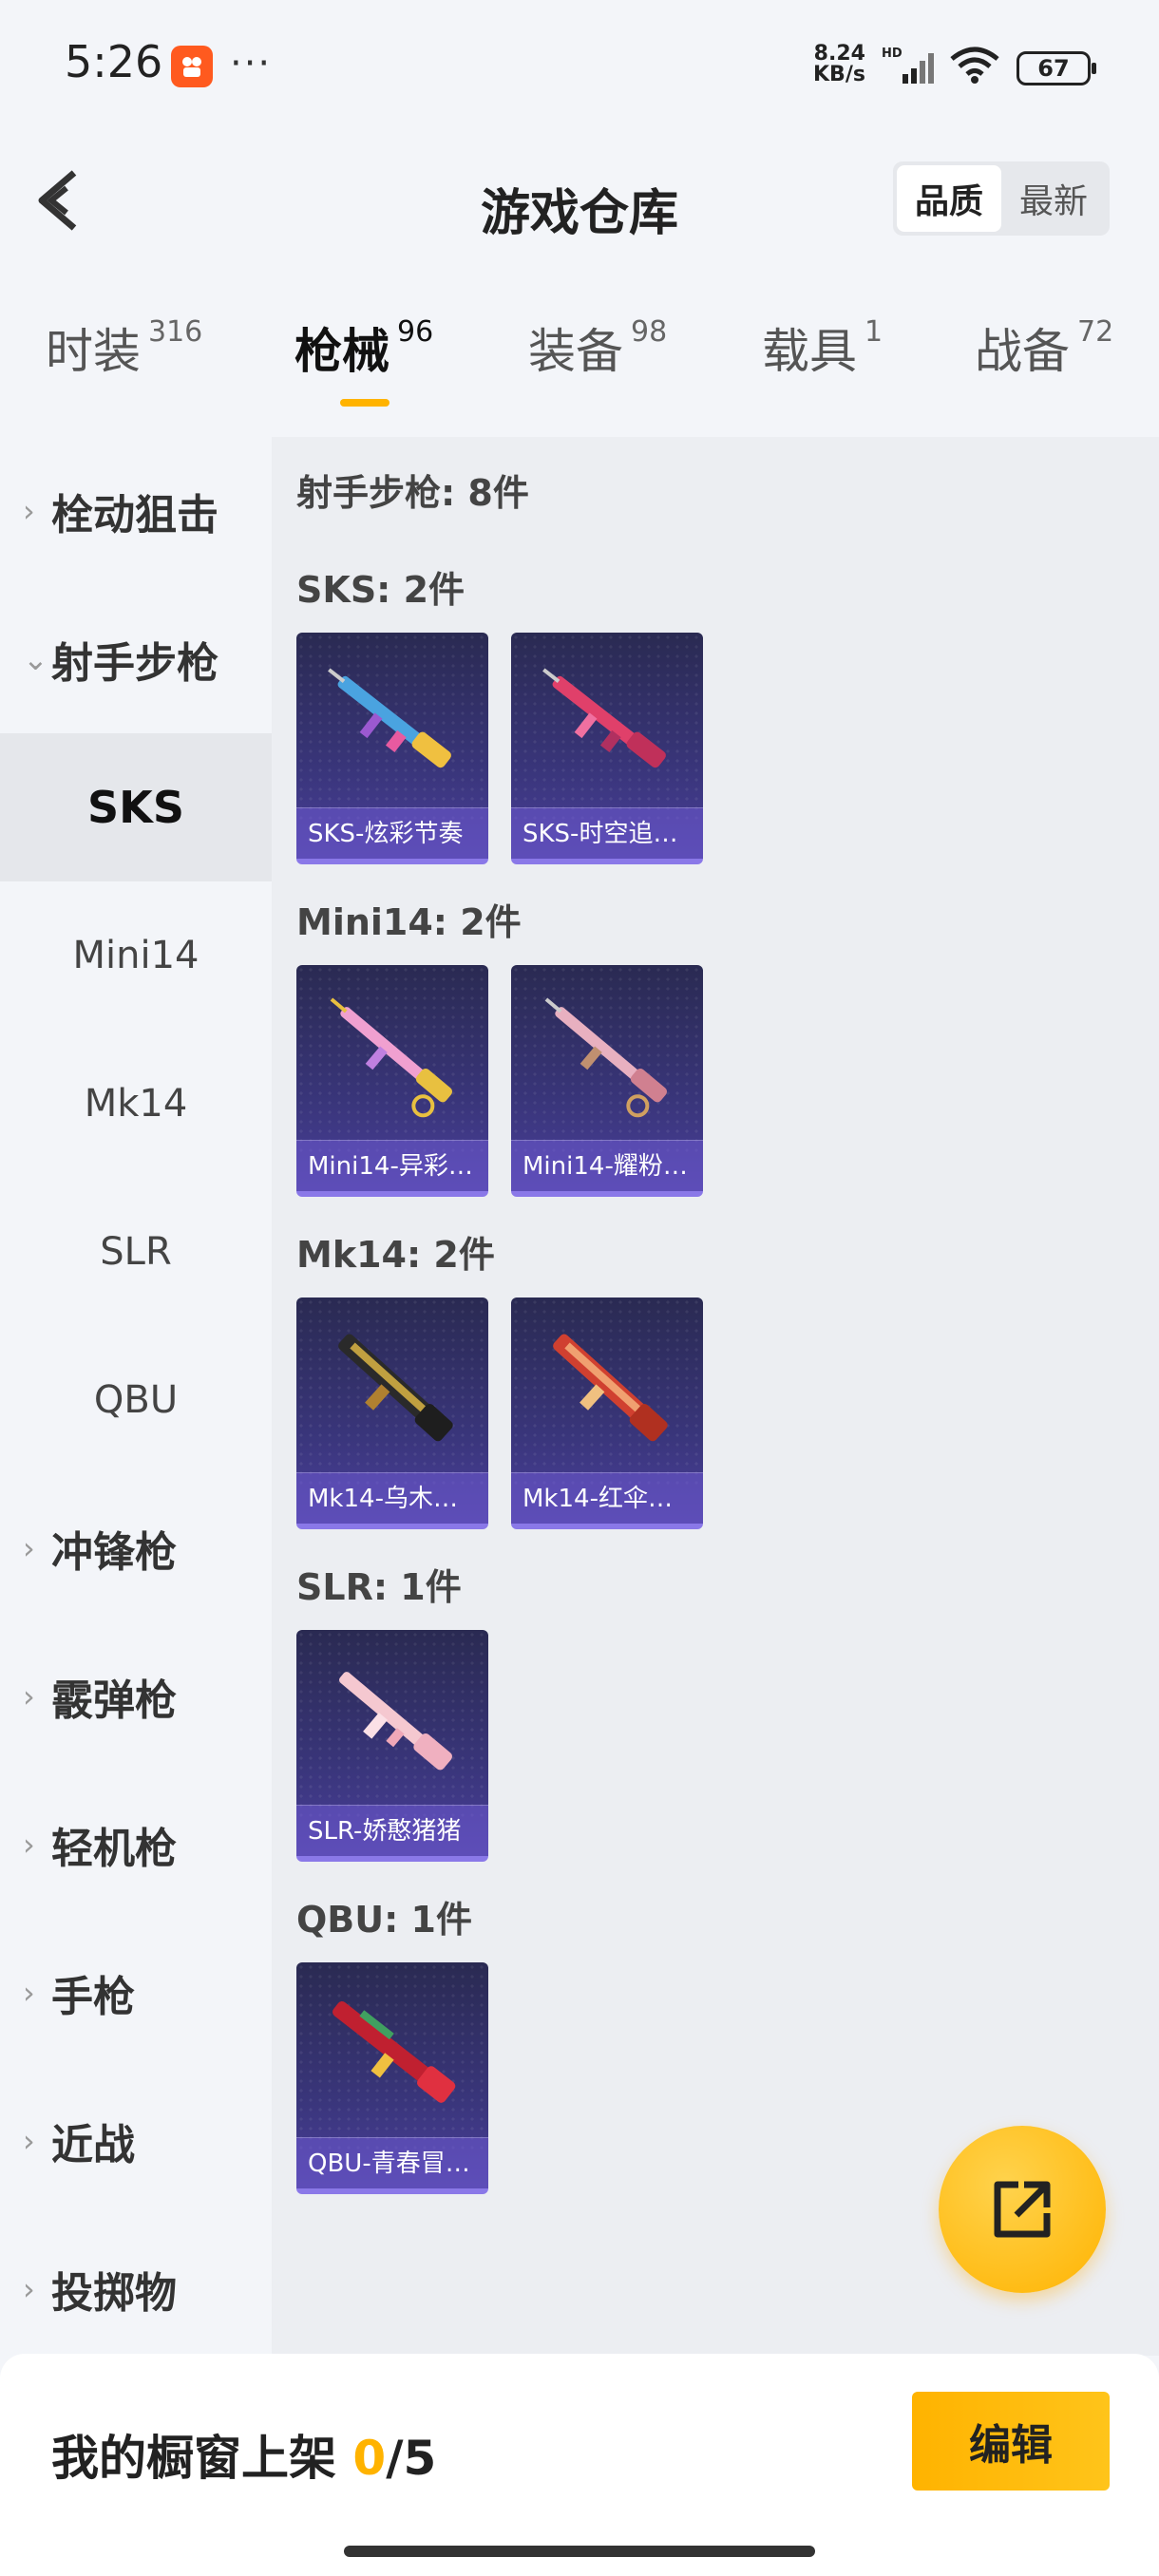  I want to click on sidebar-item-slr: SLR, so click(136, 1252).